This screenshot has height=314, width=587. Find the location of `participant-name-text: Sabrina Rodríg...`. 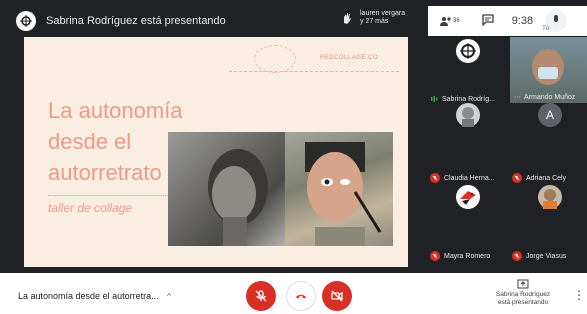

participant-name-text: Sabrina Rodríg... is located at coordinates (468, 99).